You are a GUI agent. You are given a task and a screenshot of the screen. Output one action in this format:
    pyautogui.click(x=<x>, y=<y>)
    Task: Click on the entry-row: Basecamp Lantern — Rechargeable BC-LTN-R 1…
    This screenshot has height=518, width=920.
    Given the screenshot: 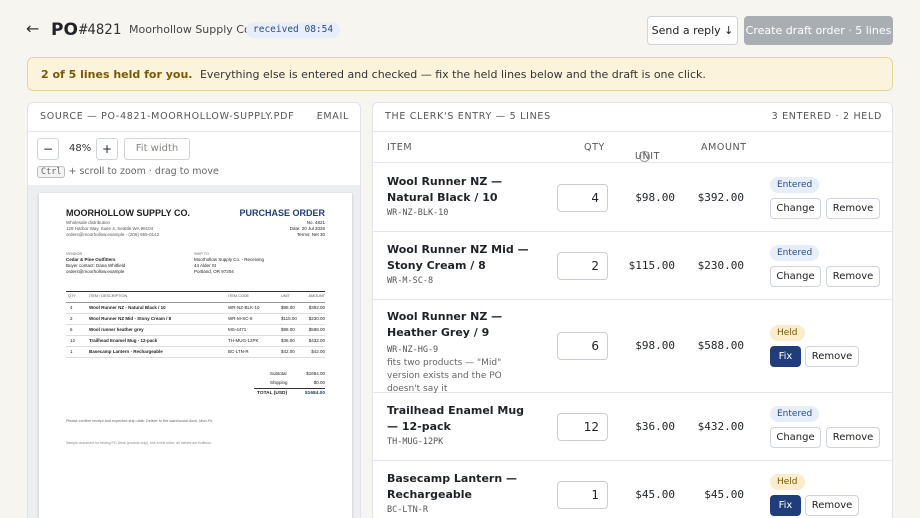 What is the action you would take?
    pyautogui.click(x=632, y=489)
    